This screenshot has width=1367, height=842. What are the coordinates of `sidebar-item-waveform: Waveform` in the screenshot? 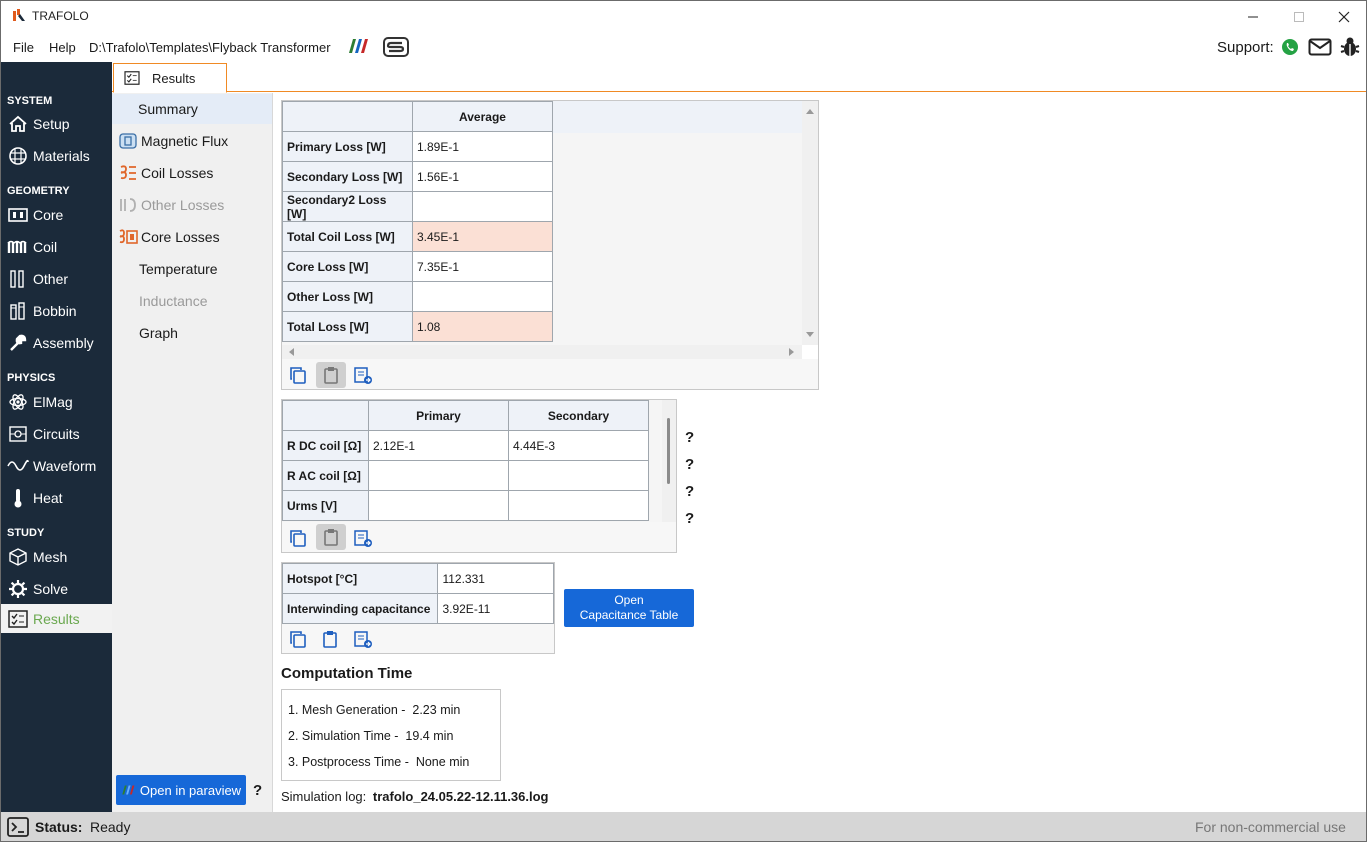 It's located at (56, 466).